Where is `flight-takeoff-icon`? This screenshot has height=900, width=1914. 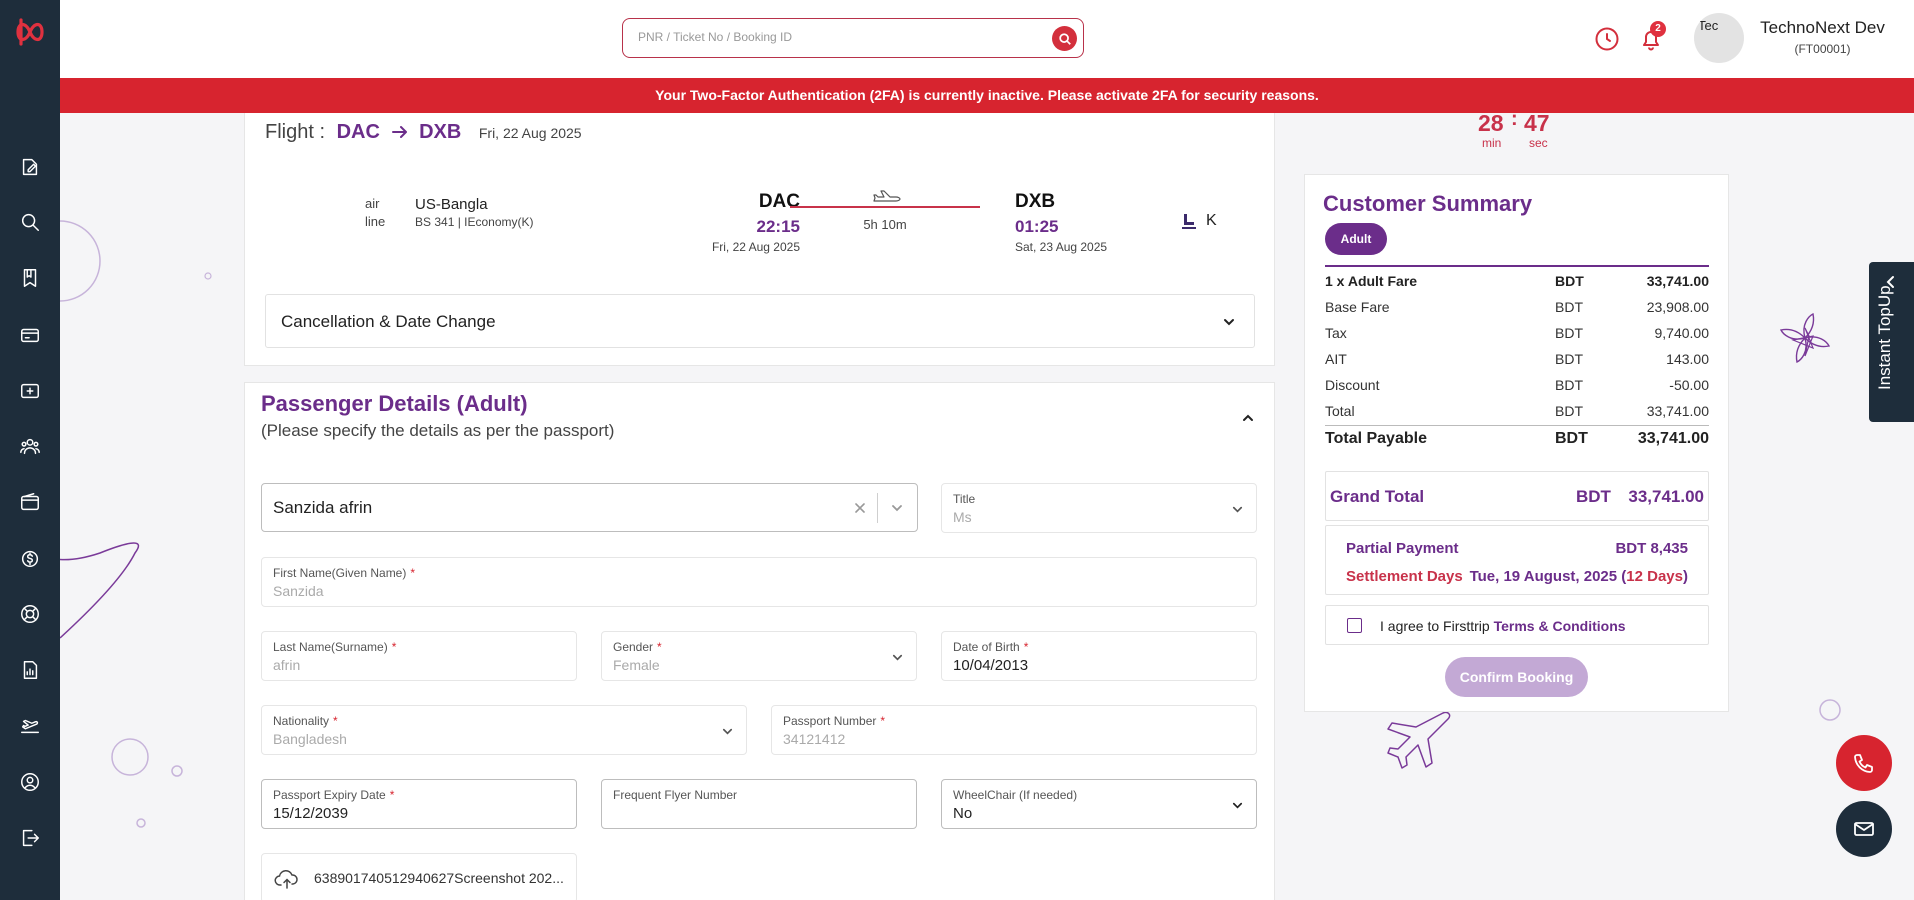 flight-takeoff-icon is located at coordinates (30, 726).